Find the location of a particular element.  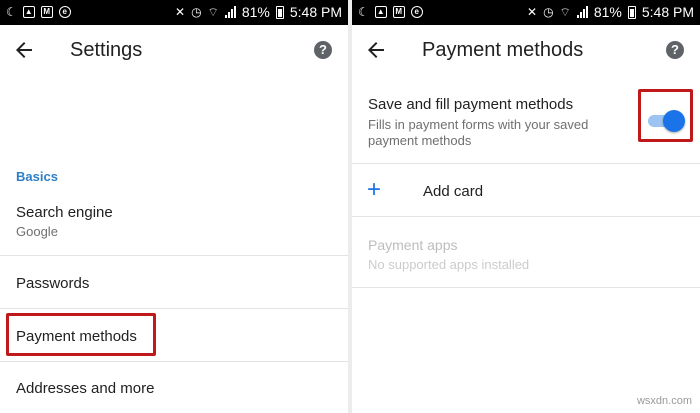

watermark: wsxdn.com is located at coordinates (664, 401).